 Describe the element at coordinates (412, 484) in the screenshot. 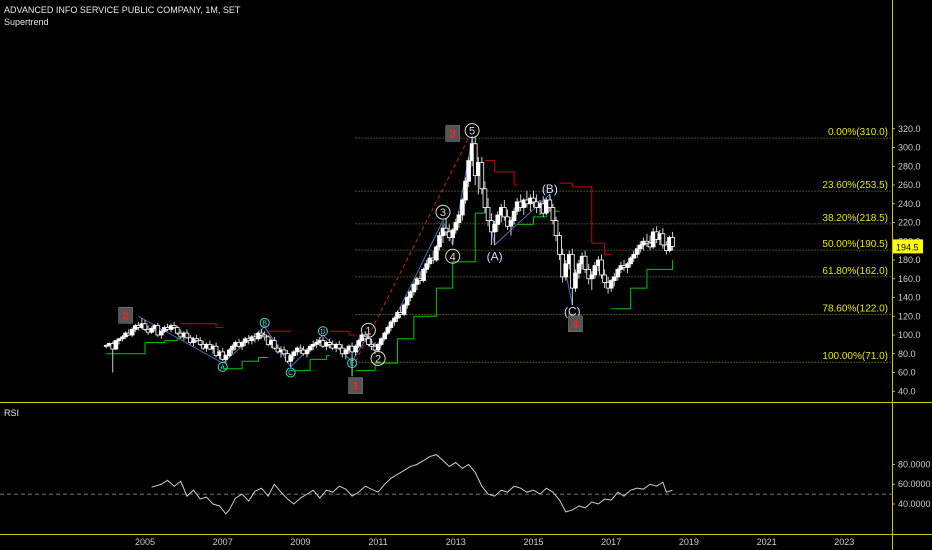

I see `rsi-line` at that location.